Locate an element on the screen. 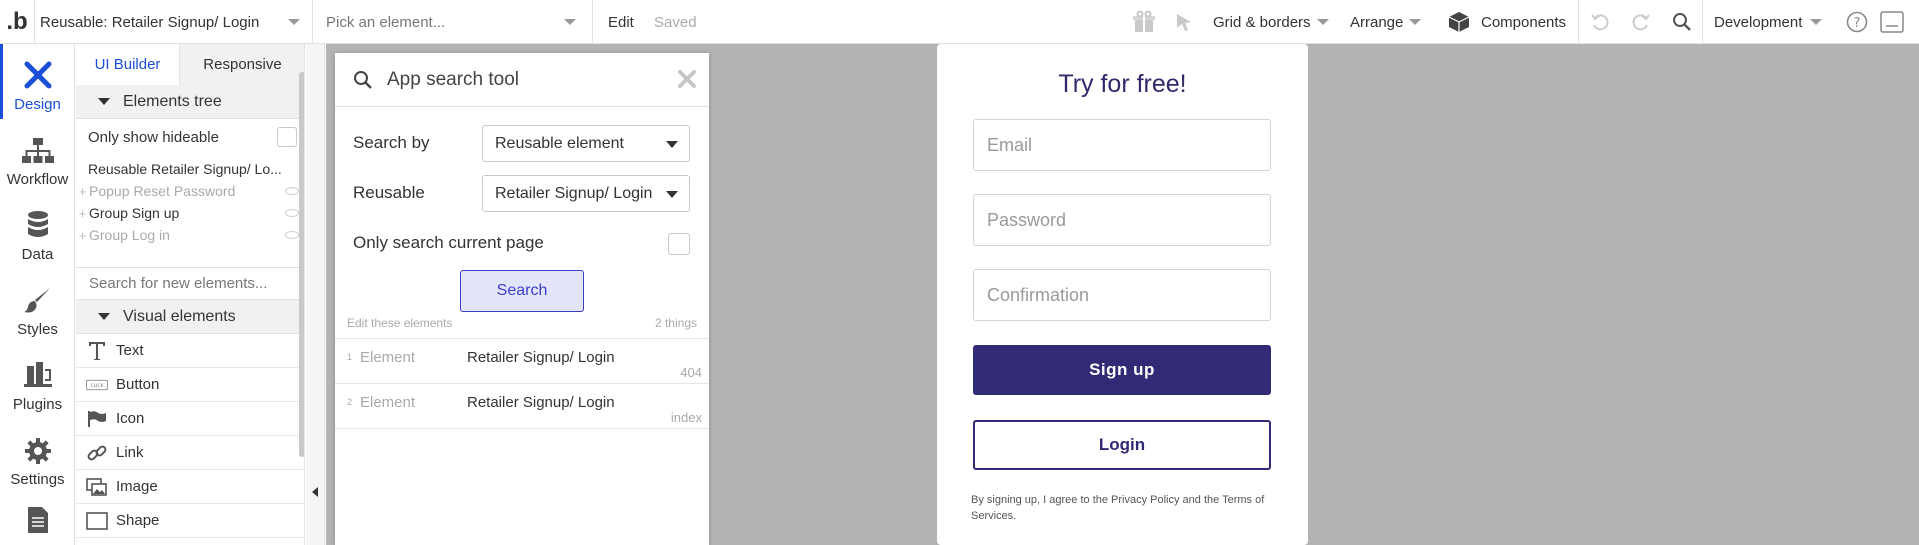 The image size is (1919, 545). undo-icon is located at coordinates (1600, 22).